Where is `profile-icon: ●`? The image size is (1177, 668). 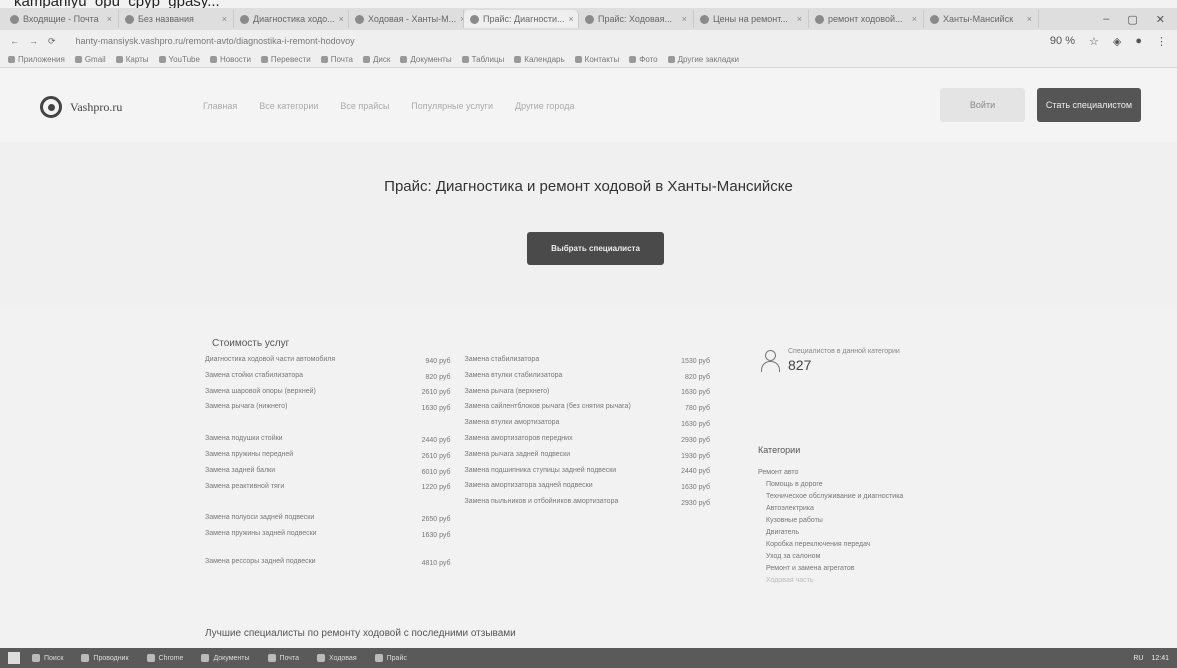 profile-icon: ● is located at coordinates (1138, 41).